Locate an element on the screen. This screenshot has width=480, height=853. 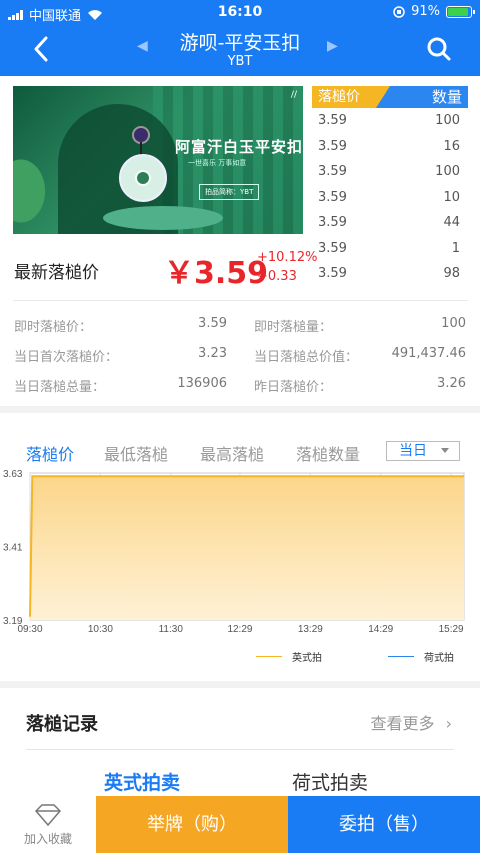
records-title: 落槌记录 is located at coordinates (62, 724).